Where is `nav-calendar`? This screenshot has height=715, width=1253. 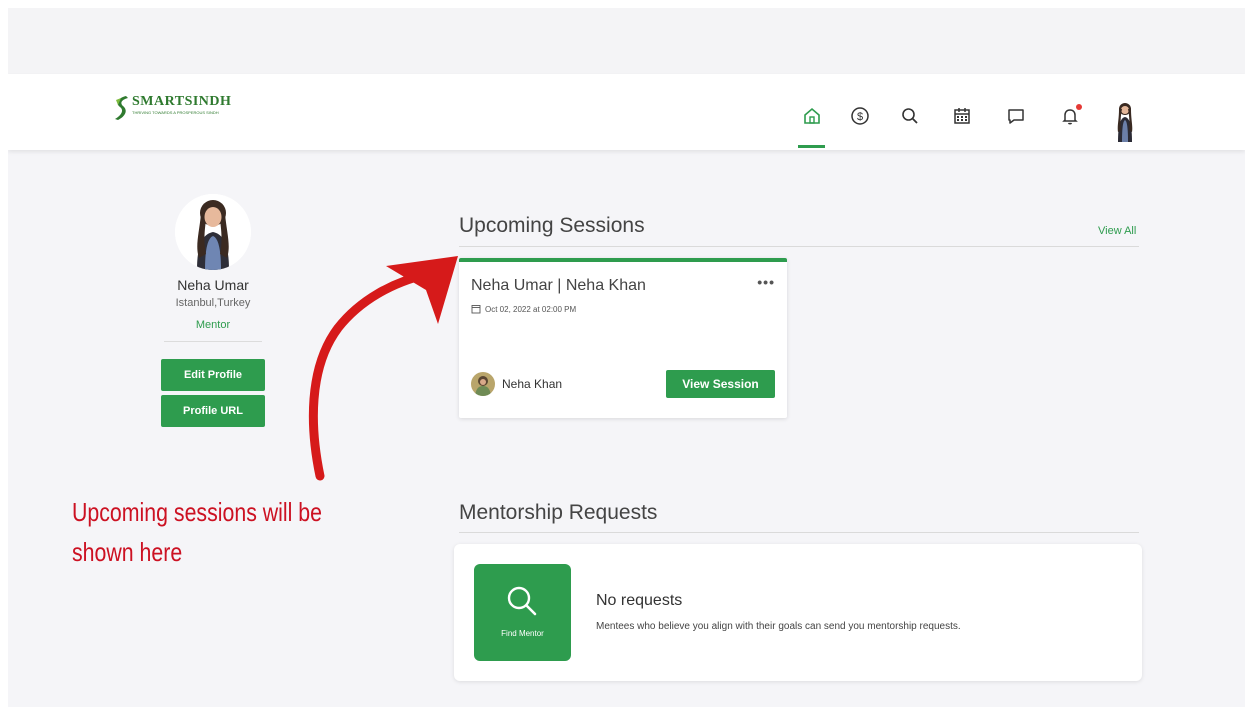 nav-calendar is located at coordinates (962, 116).